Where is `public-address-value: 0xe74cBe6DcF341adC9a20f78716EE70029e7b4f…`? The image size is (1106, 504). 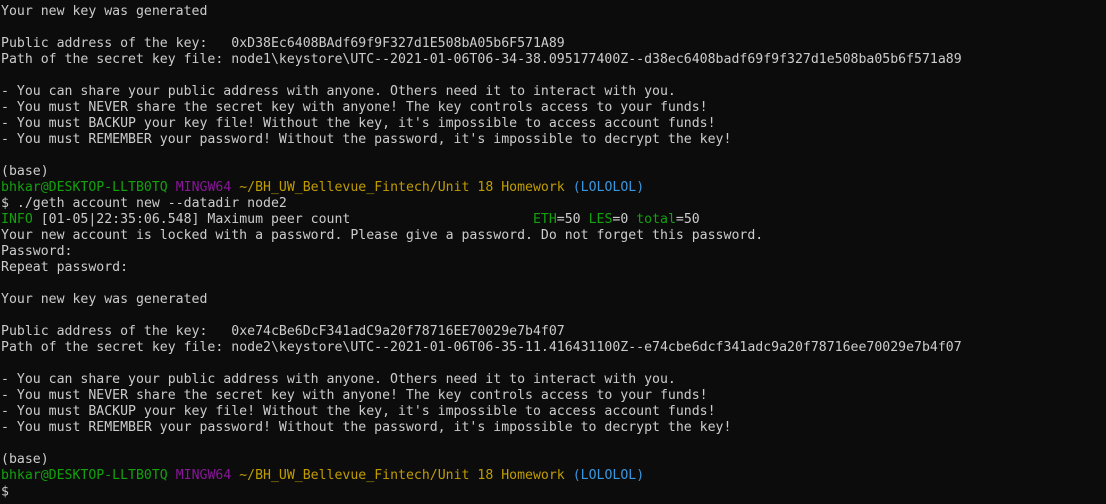 public-address-value: 0xe74cBe6DcF341adC9a20f78716EE70029e7b4f… is located at coordinates (398, 331).